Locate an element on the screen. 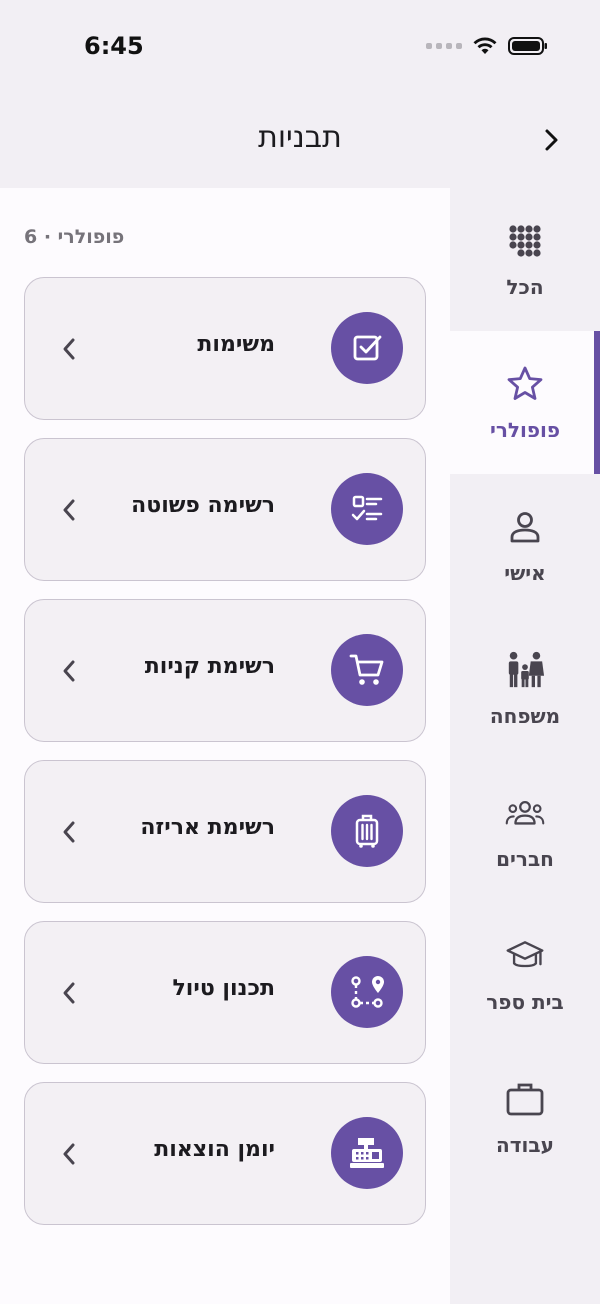  app-header: תבניות is located at coordinates (300, 142).